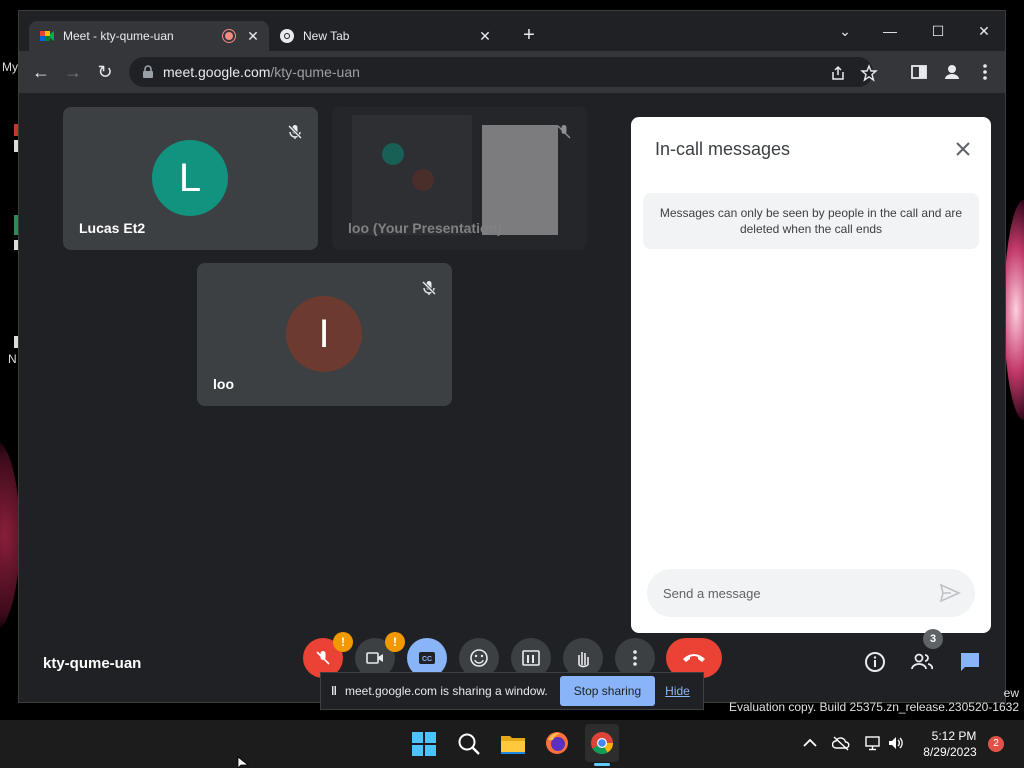 The height and width of the screenshot is (768, 1024). Describe the element at coordinates (845, 31) in the screenshot. I see `tab-search-chevron-icon: ⌄` at that location.